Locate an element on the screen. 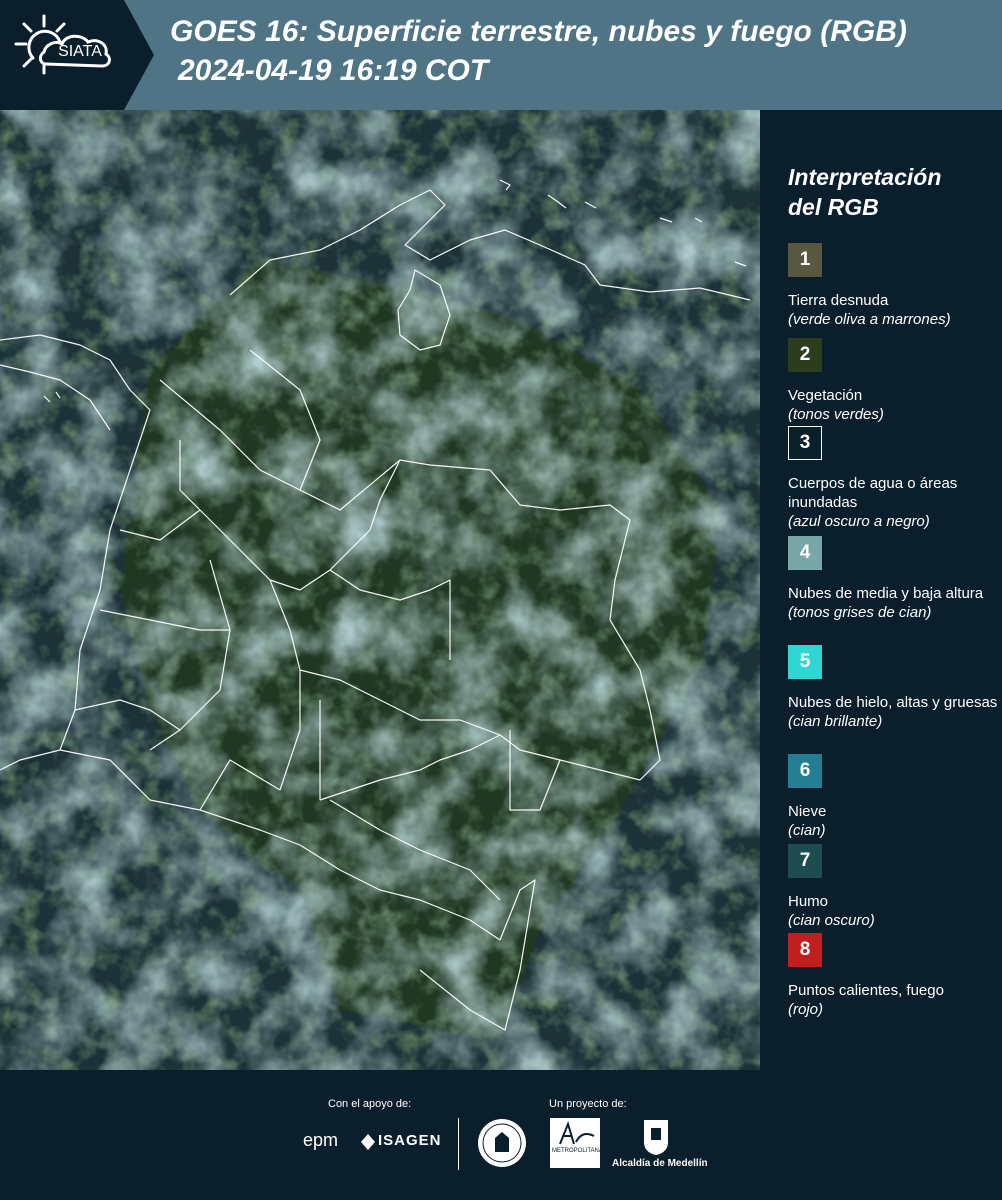 The height and width of the screenshot is (1200, 1002). legend-description: (azul oscuro a negro) is located at coordinates (859, 521).